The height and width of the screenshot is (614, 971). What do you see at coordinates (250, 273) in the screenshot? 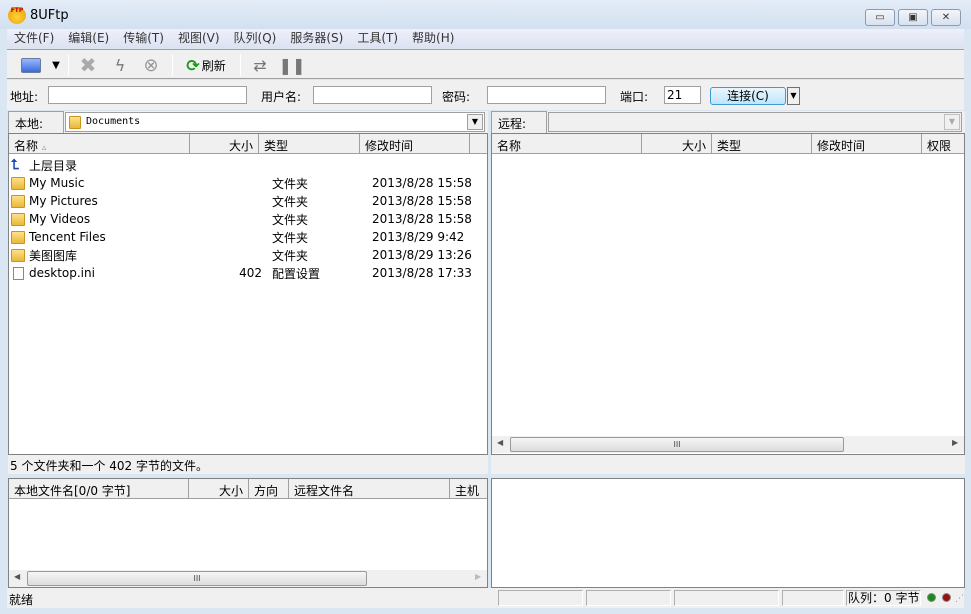
I see `file-size: 402` at bounding box center [250, 273].